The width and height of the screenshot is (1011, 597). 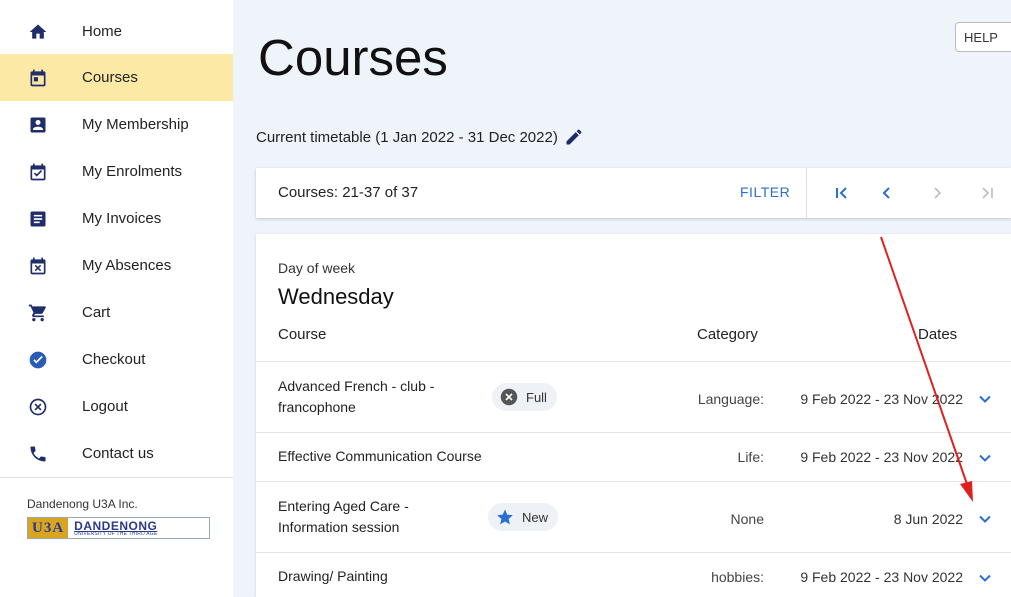 What do you see at coordinates (574, 137) in the screenshot?
I see `pencil-icon` at bounding box center [574, 137].